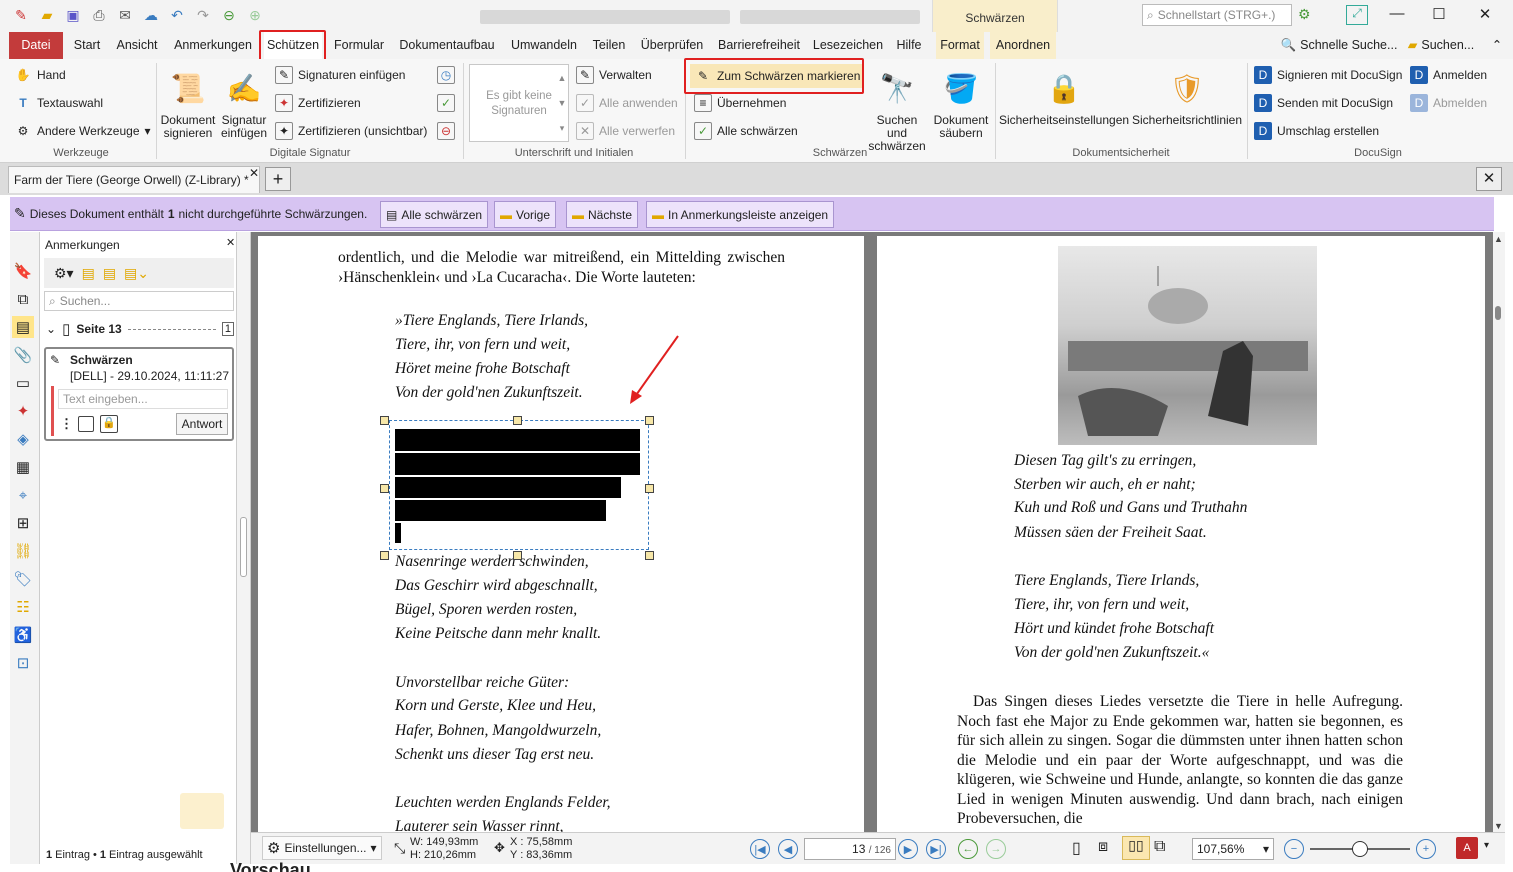 This screenshot has width=1513, height=872. What do you see at coordinates (1498, 826) in the screenshot?
I see `scroll-down-icon: ▼` at bounding box center [1498, 826].